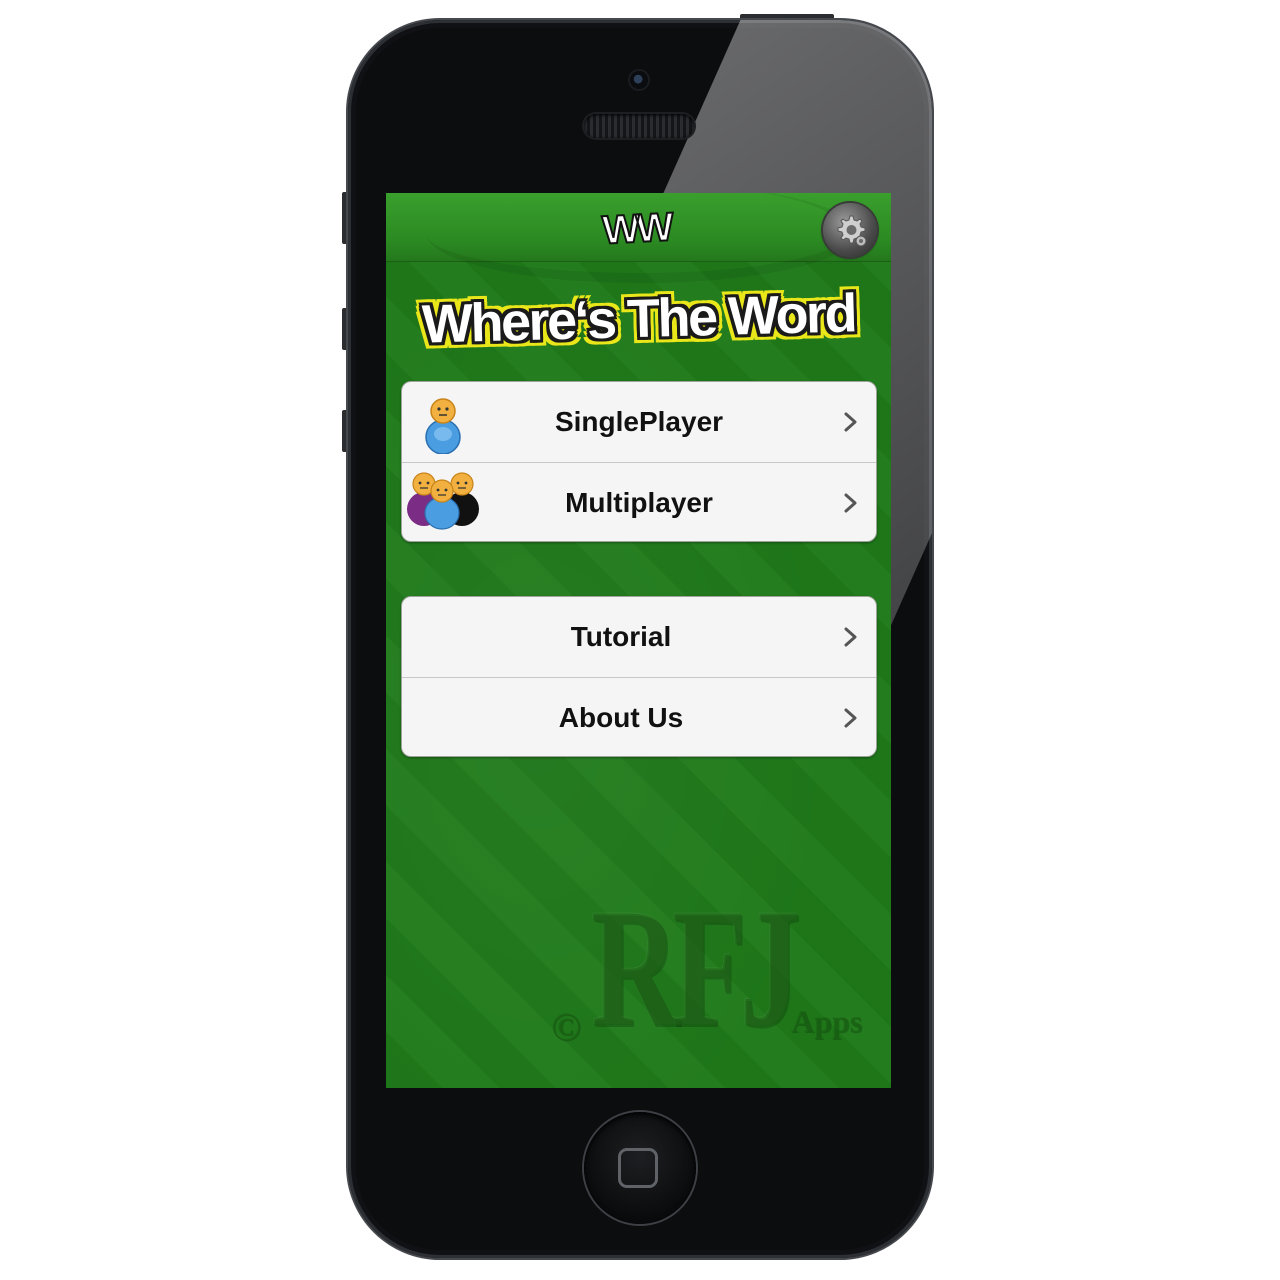 This screenshot has height=1280, width=1280. I want to click on about-us-label: About Us, so click(621, 717).